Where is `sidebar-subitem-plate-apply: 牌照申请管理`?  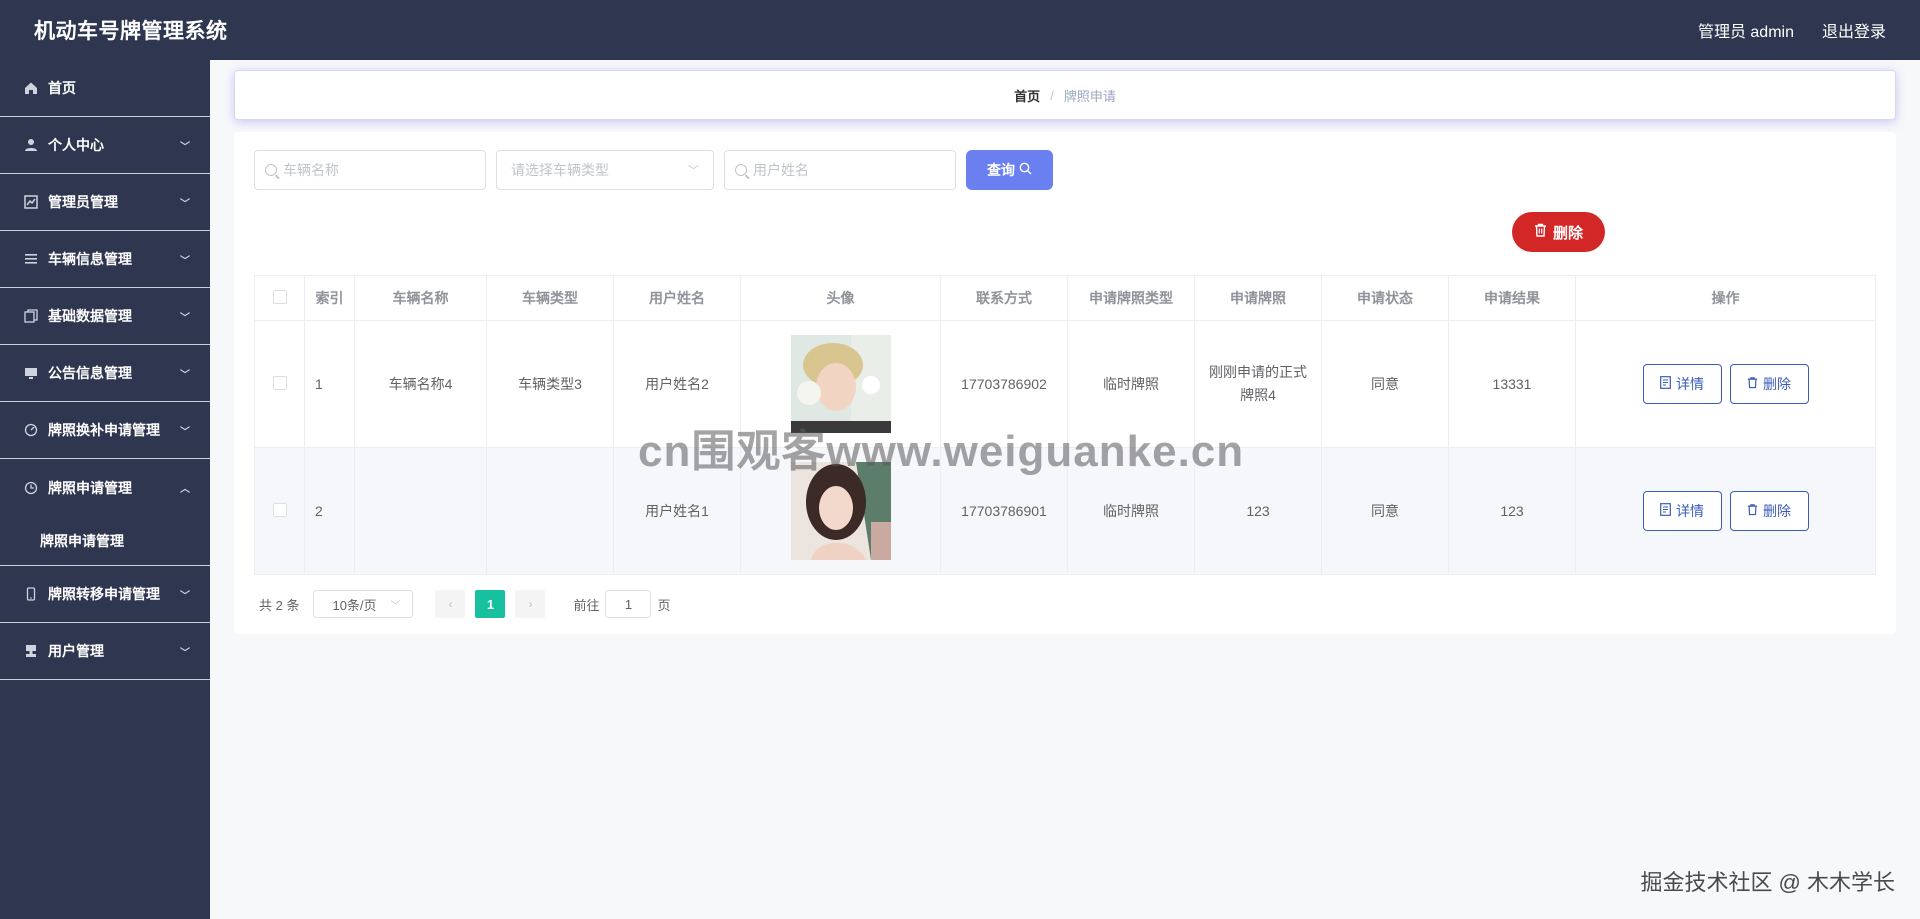 sidebar-subitem-plate-apply: 牌照申请管理 is located at coordinates (105, 541).